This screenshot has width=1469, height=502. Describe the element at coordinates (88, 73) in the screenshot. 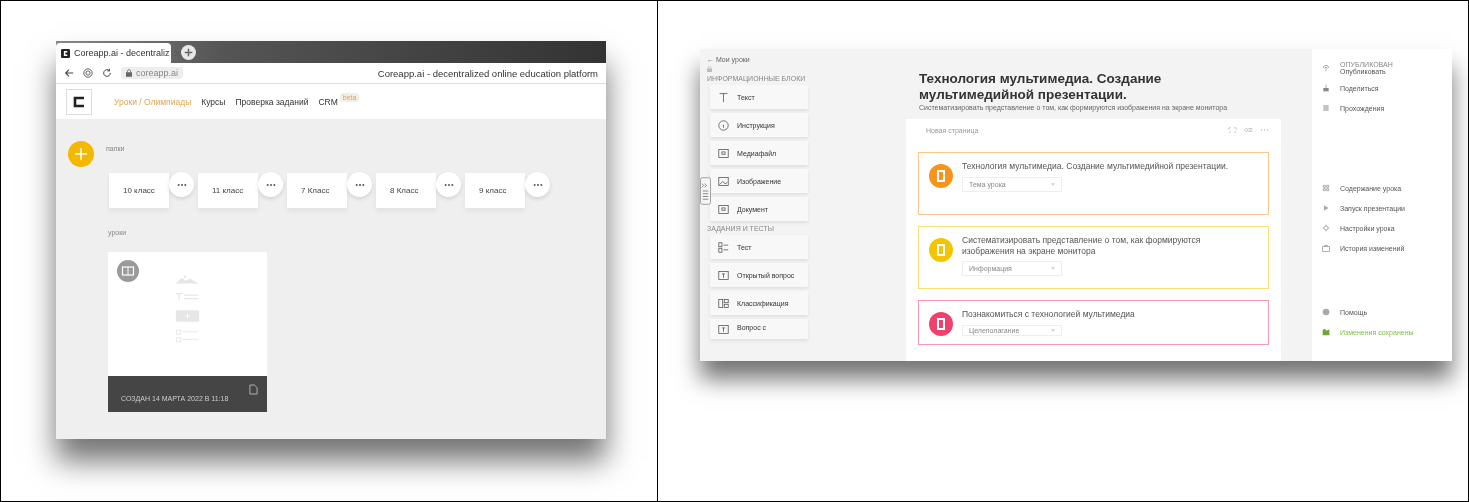

I see `coin-icon` at that location.